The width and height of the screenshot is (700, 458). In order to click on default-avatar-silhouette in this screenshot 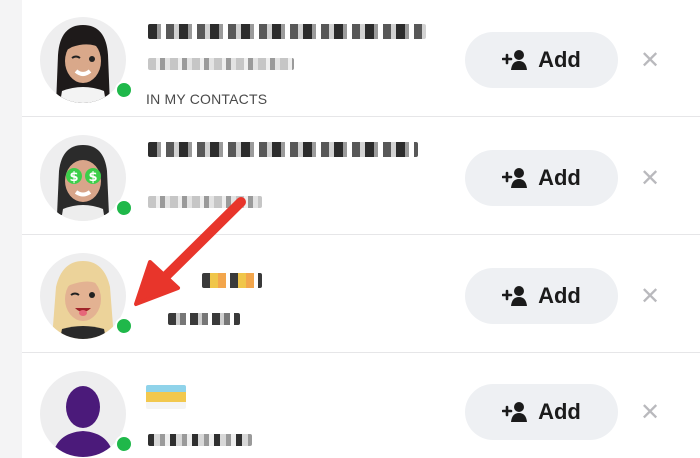, I will do `click(83, 421)`.